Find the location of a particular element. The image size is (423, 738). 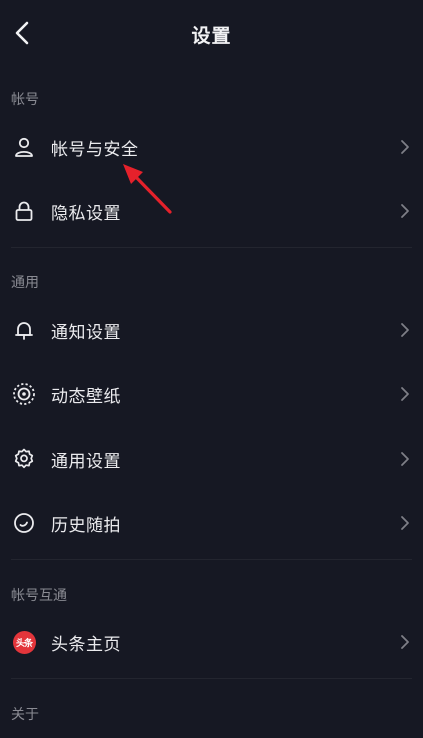

settings-item-toutiao: 头条 头条主页 is located at coordinates (211, 642).